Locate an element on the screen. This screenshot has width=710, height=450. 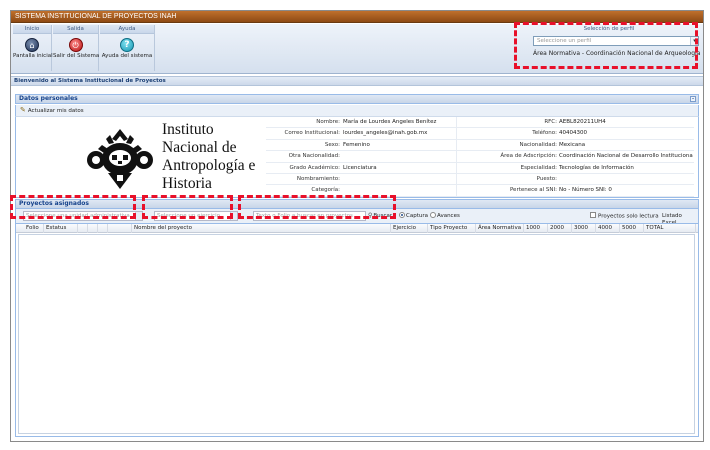
profile-select: Seleccione un perfil ▾ is located at coordinates (616, 41).